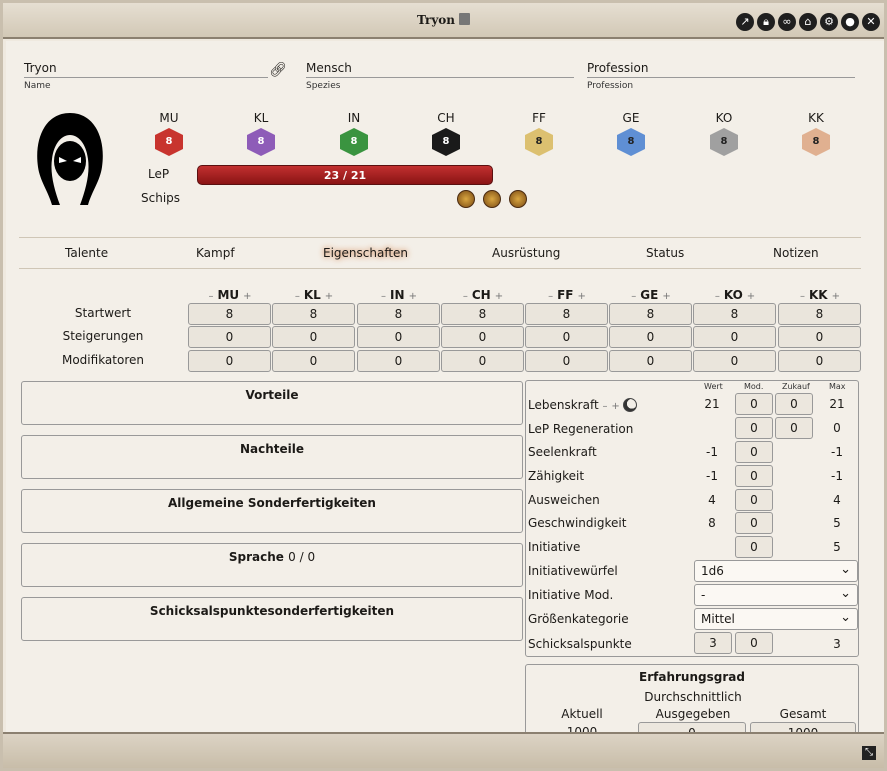 The image size is (887, 771). What do you see at coordinates (482, 337) in the screenshot?
I see `steigerungen-ch-input: 0` at bounding box center [482, 337].